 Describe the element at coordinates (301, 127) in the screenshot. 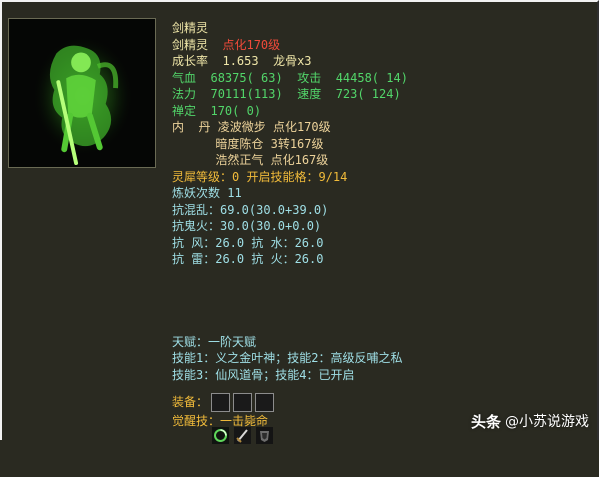

I see `neidan-level: 点化170级` at that location.